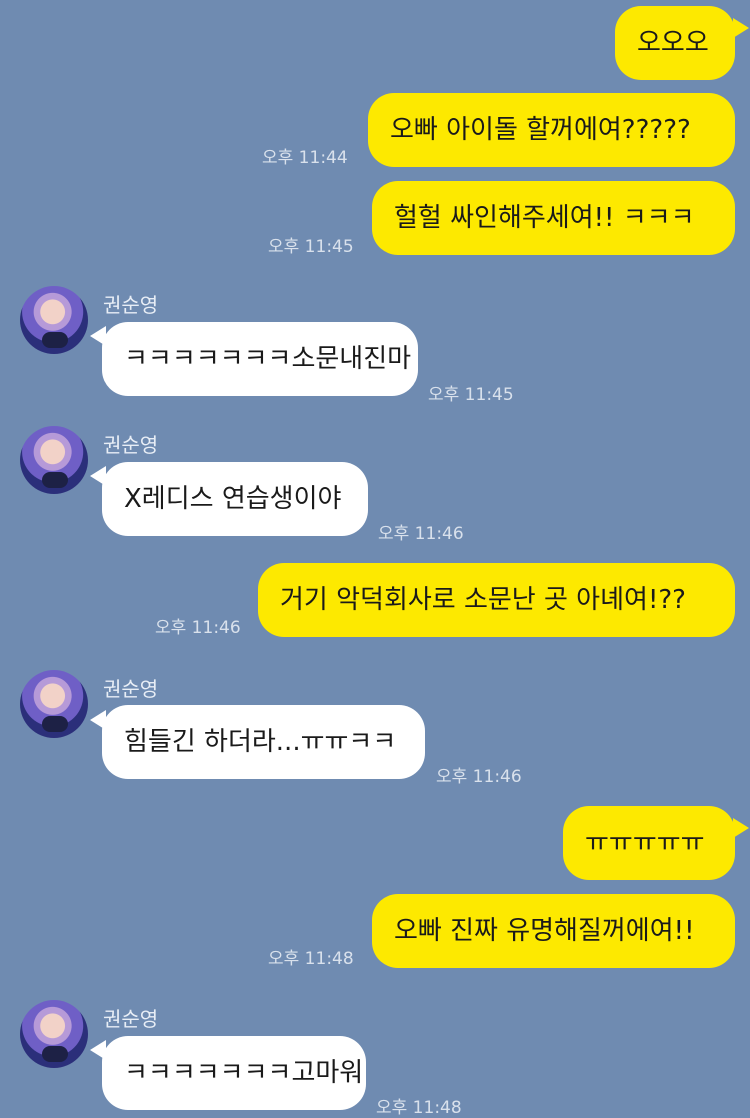 This screenshot has width=750, height=1118. Describe the element at coordinates (263, 742) in the screenshot. I see `message-bubble-received: 힘들긴 하더라...ㅠㅠㅋㅋ` at that location.